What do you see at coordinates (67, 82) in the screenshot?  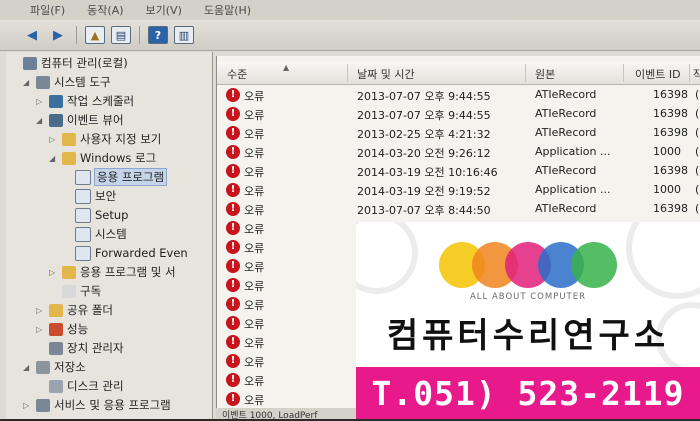 I see `tree-node: ◢ 시스템 도구` at bounding box center [67, 82].